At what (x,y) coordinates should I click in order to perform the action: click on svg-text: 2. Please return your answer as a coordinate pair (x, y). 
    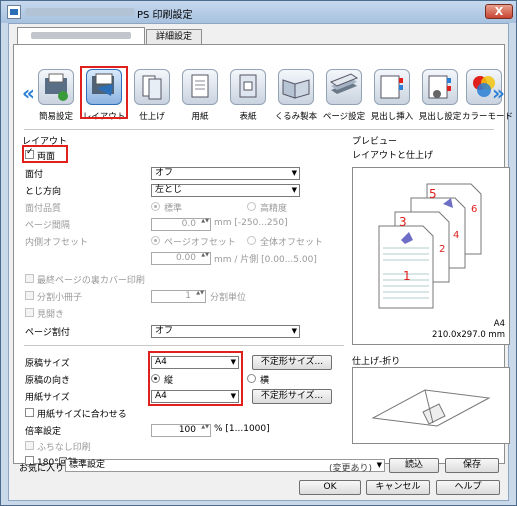
    Looking at the image, I should click on (442, 249).